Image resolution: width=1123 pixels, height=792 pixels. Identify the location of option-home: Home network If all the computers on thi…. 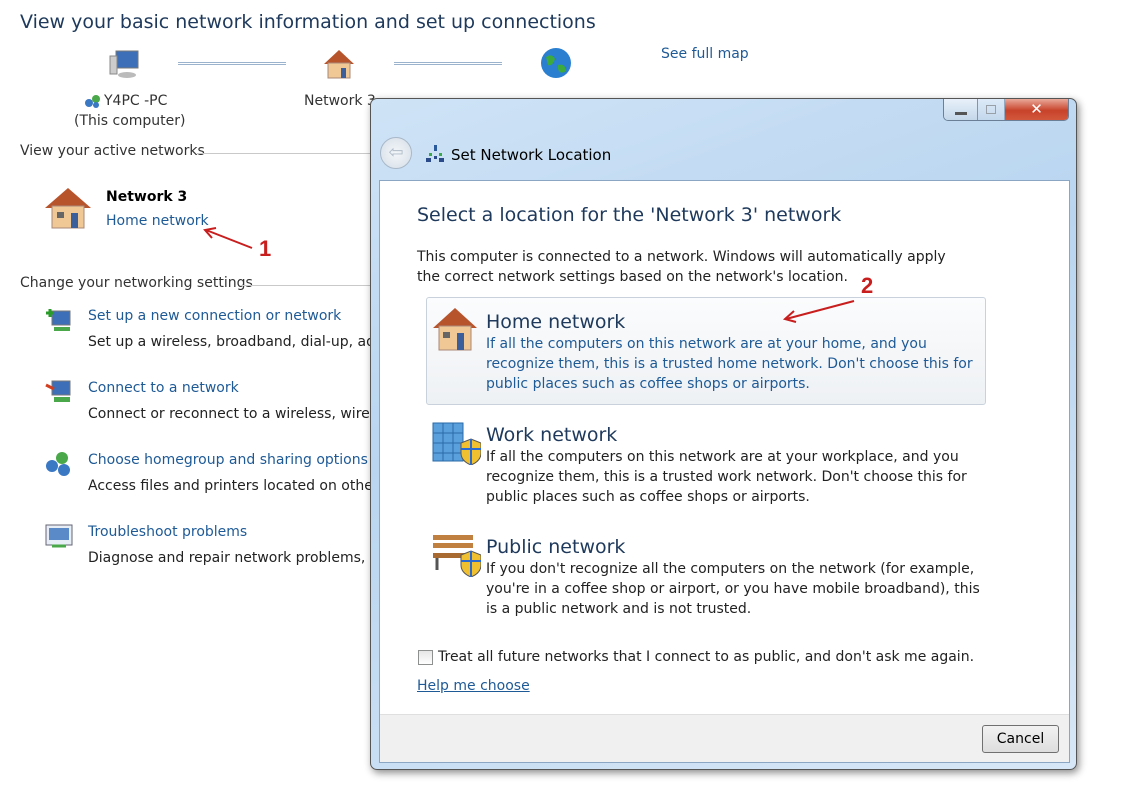
(731, 352).